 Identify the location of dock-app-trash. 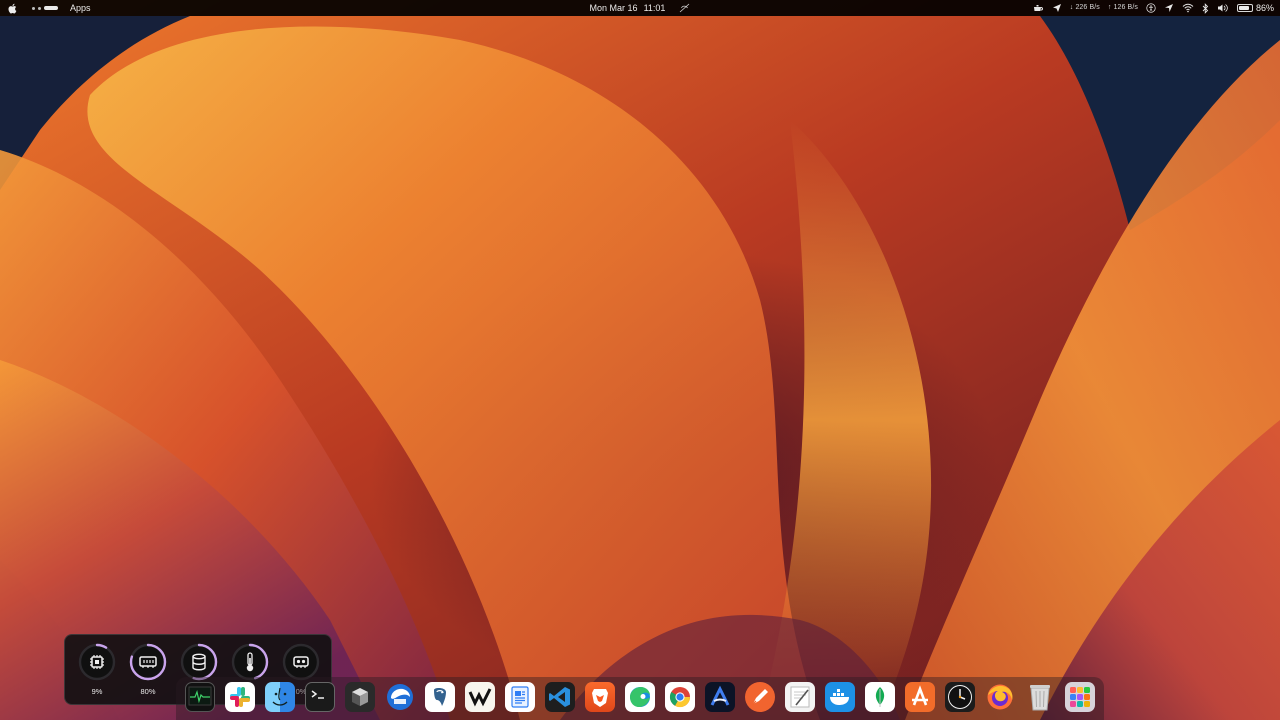
(1040, 697).